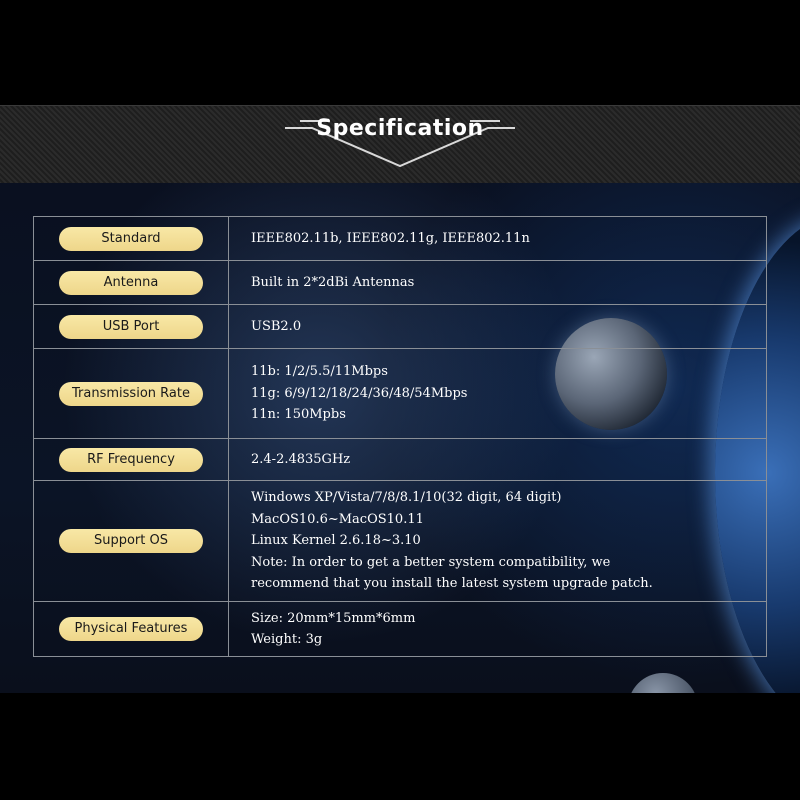 The width and height of the screenshot is (800, 800). Describe the element at coordinates (400, 128) in the screenshot. I see `page-title: Specification` at that location.